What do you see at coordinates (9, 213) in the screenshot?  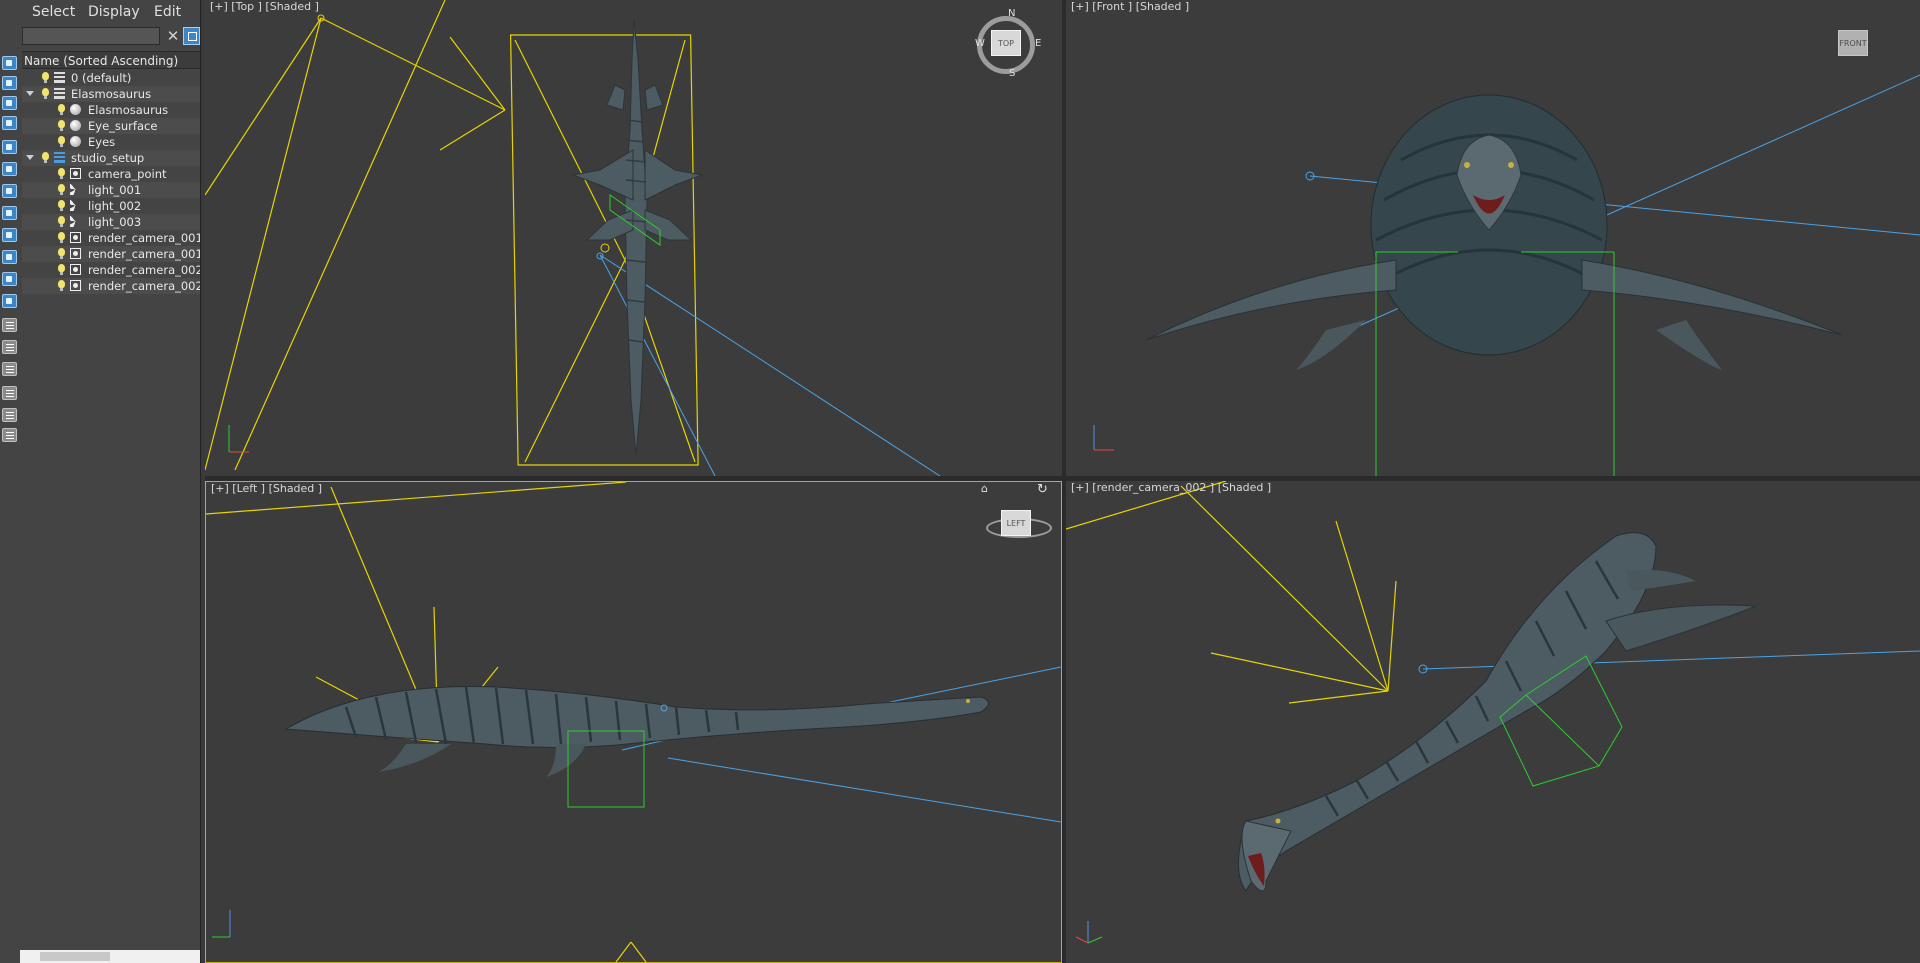 I see `display-bones-icon` at bounding box center [9, 213].